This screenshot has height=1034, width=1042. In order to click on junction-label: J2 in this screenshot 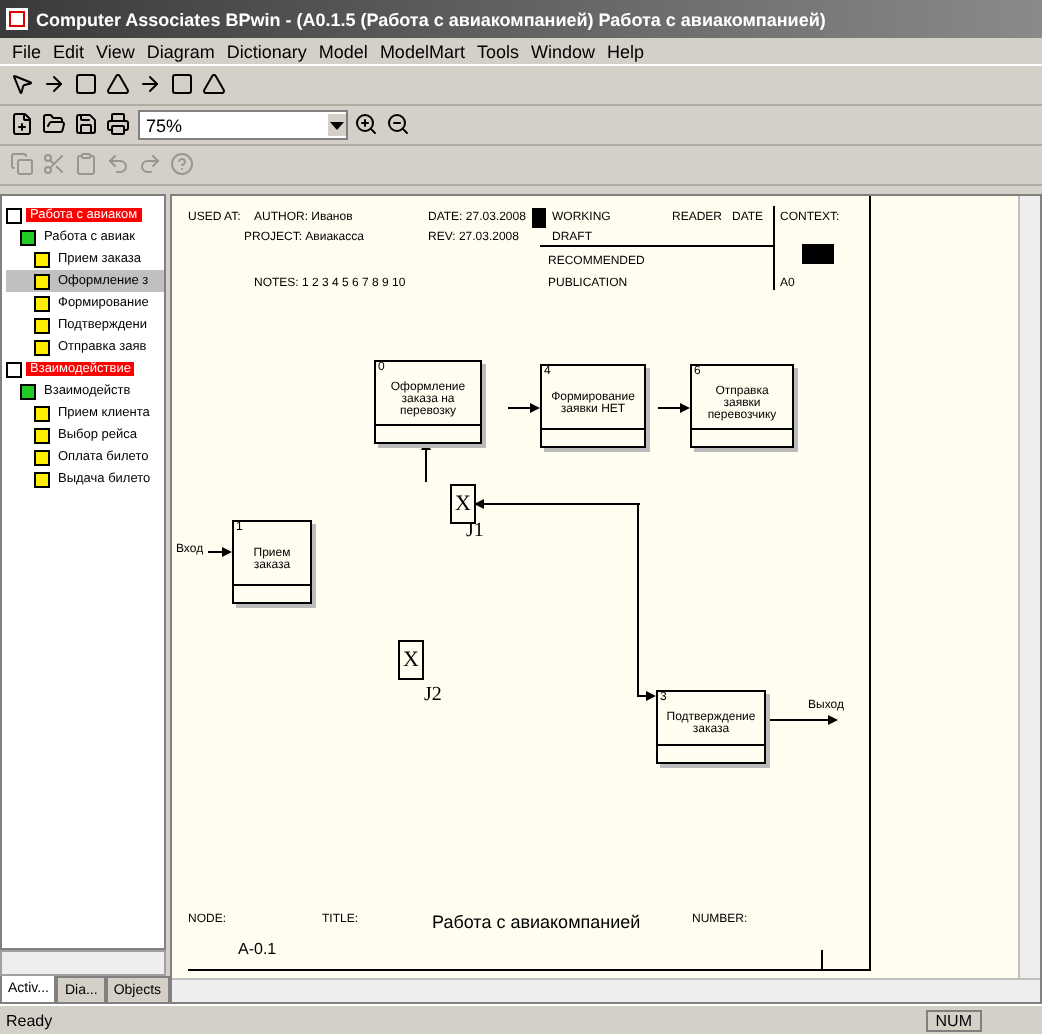, I will do `click(433, 695)`.